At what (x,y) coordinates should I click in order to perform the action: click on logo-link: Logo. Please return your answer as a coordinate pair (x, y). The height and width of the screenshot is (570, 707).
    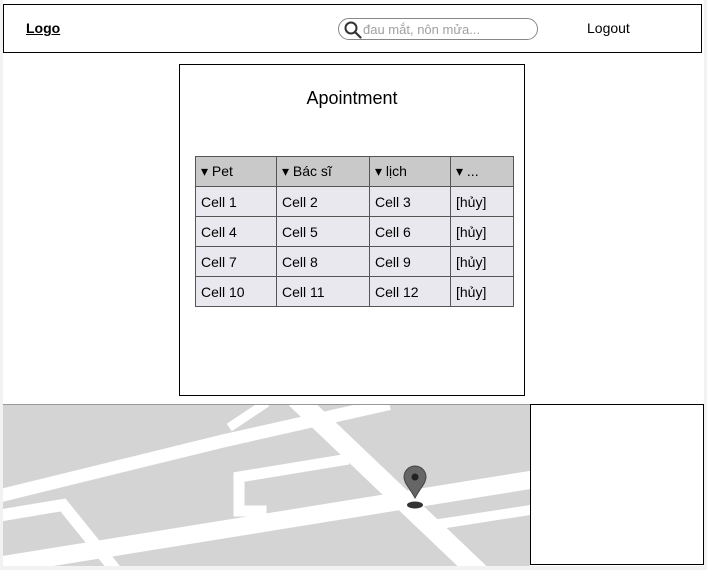
    Looking at the image, I should click on (43, 28).